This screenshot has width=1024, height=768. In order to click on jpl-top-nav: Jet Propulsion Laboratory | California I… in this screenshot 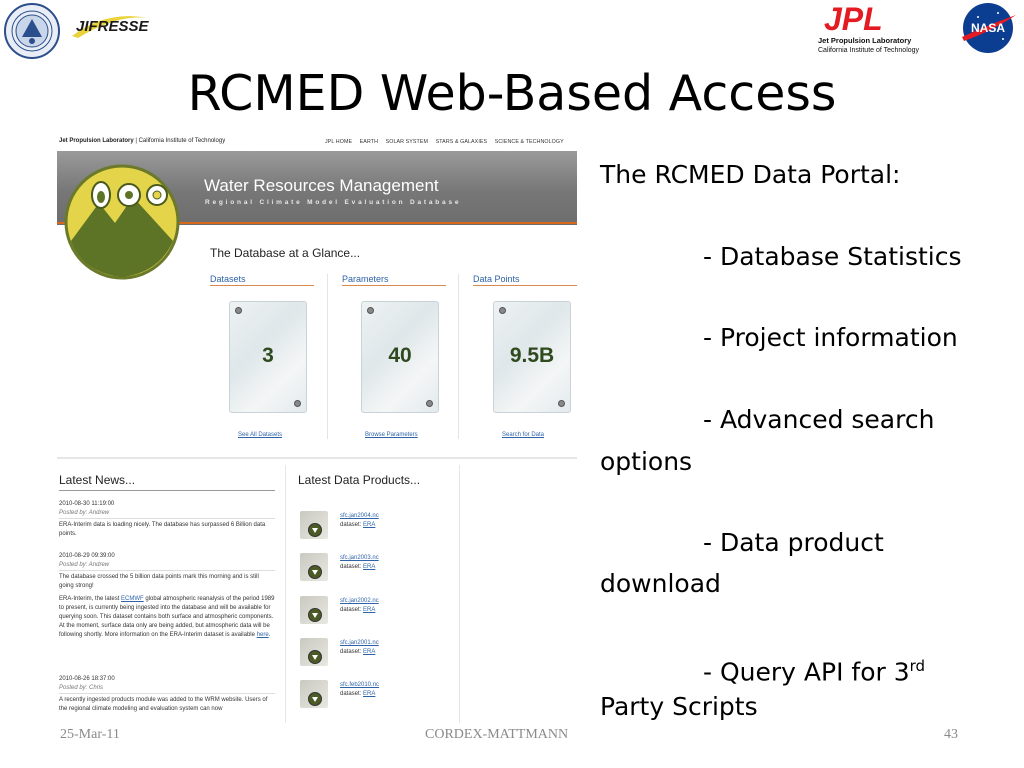, I will do `click(317, 142)`.